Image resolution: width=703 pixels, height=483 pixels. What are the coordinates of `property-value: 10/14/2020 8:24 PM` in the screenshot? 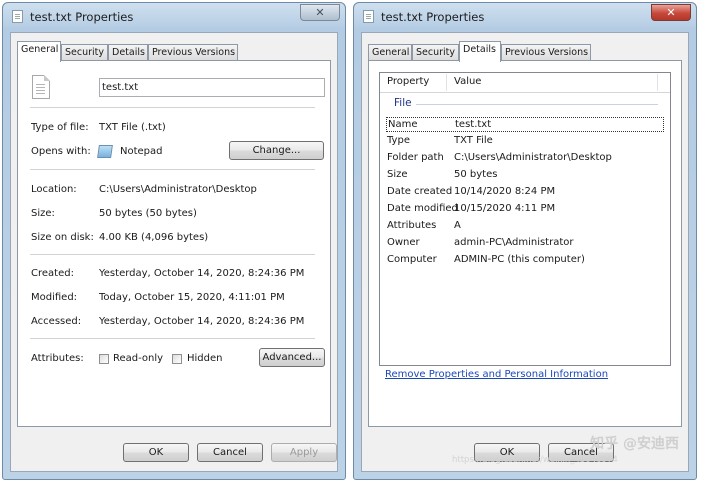 It's located at (505, 191).